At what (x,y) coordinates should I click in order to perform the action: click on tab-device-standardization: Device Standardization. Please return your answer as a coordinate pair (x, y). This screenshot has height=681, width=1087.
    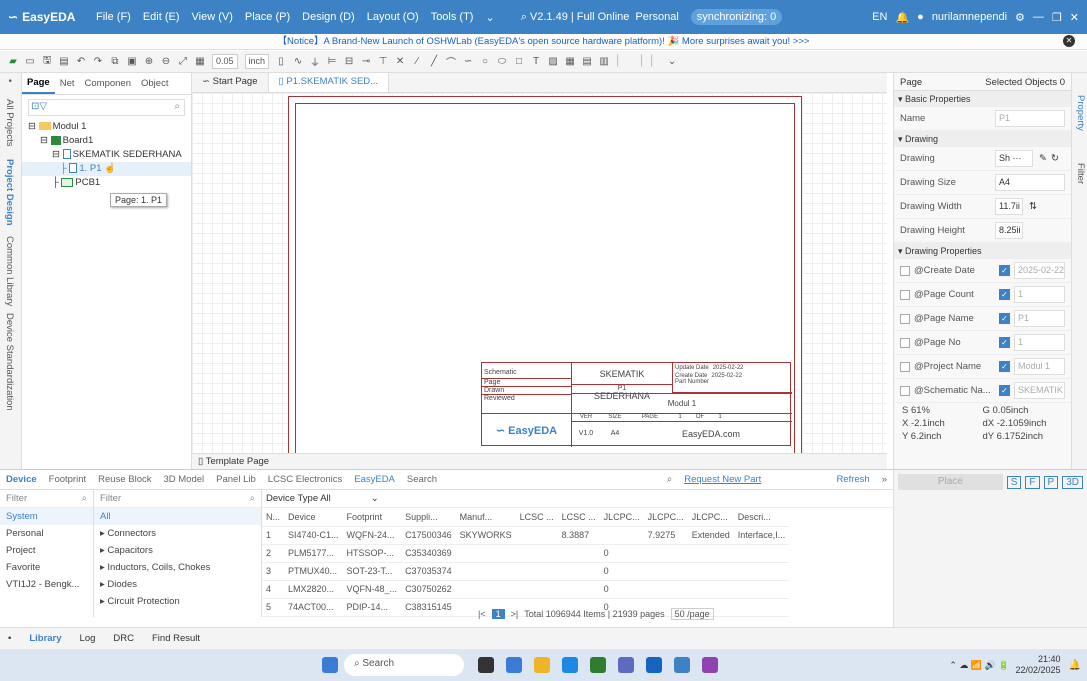
    Looking at the image, I should click on (9, 362).